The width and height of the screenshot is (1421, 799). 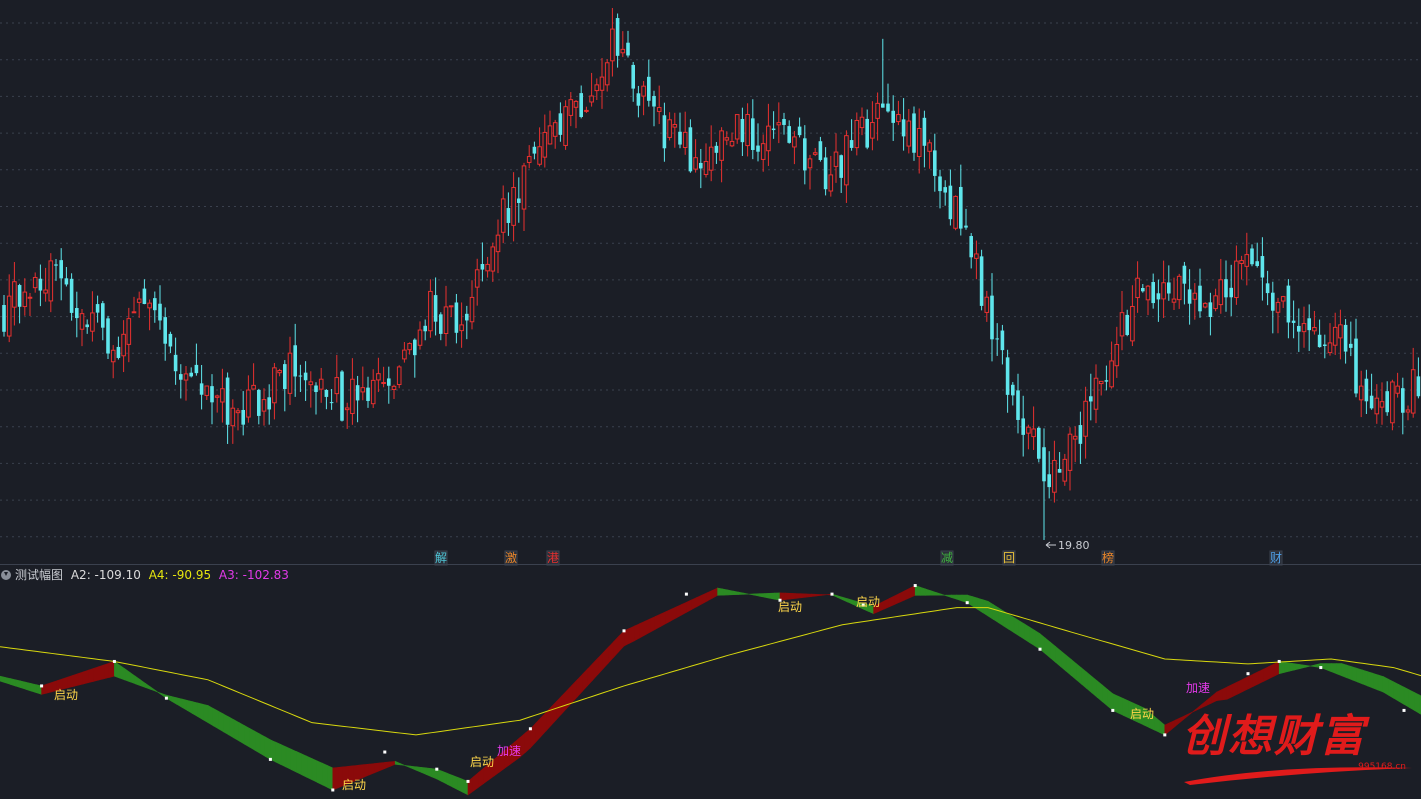 What do you see at coordinates (180, 575) in the screenshot?
I see `a4-value: A4: -90.95` at bounding box center [180, 575].